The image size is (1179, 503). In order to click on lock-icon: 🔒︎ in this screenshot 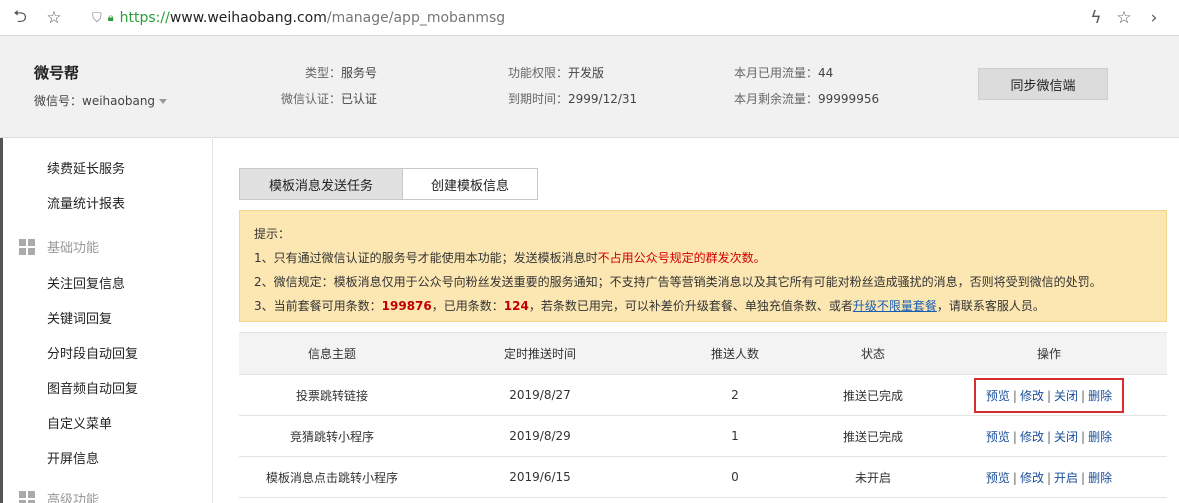, I will do `click(110, 17)`.